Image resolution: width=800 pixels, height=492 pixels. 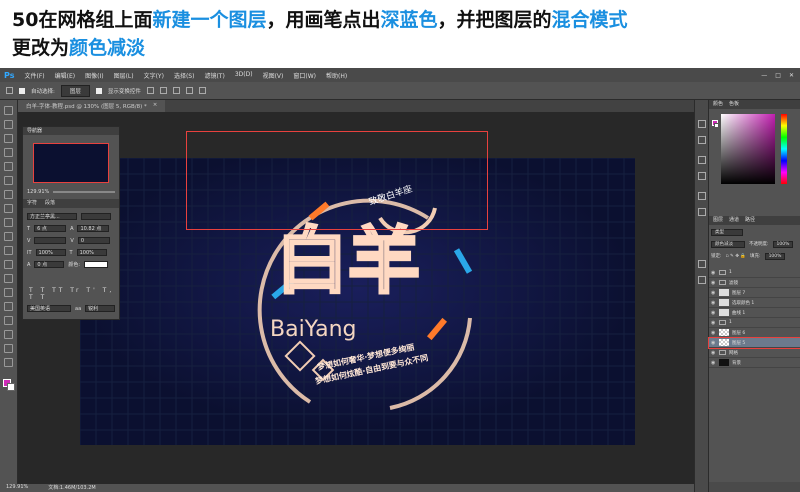 What do you see at coordinates (38, 192) in the screenshot?
I see `navigator-zoom-value: 129.91%` at bounding box center [38, 192].